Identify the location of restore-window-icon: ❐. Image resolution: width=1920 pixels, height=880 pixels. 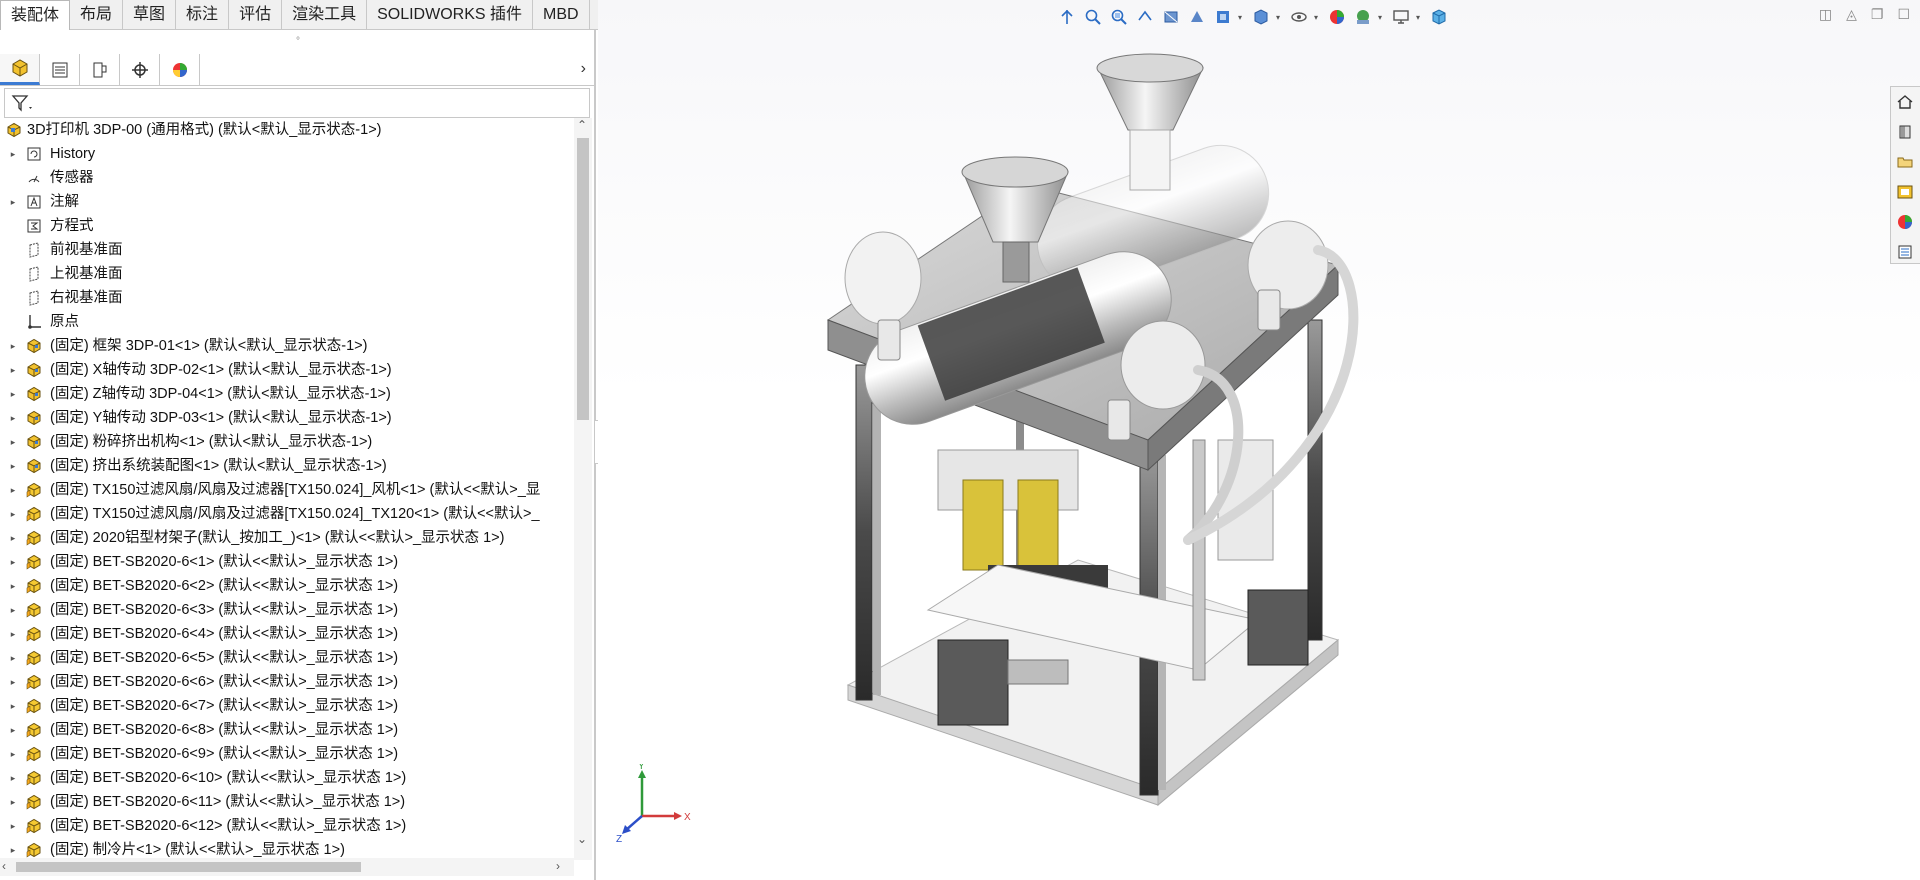
(1877, 14).